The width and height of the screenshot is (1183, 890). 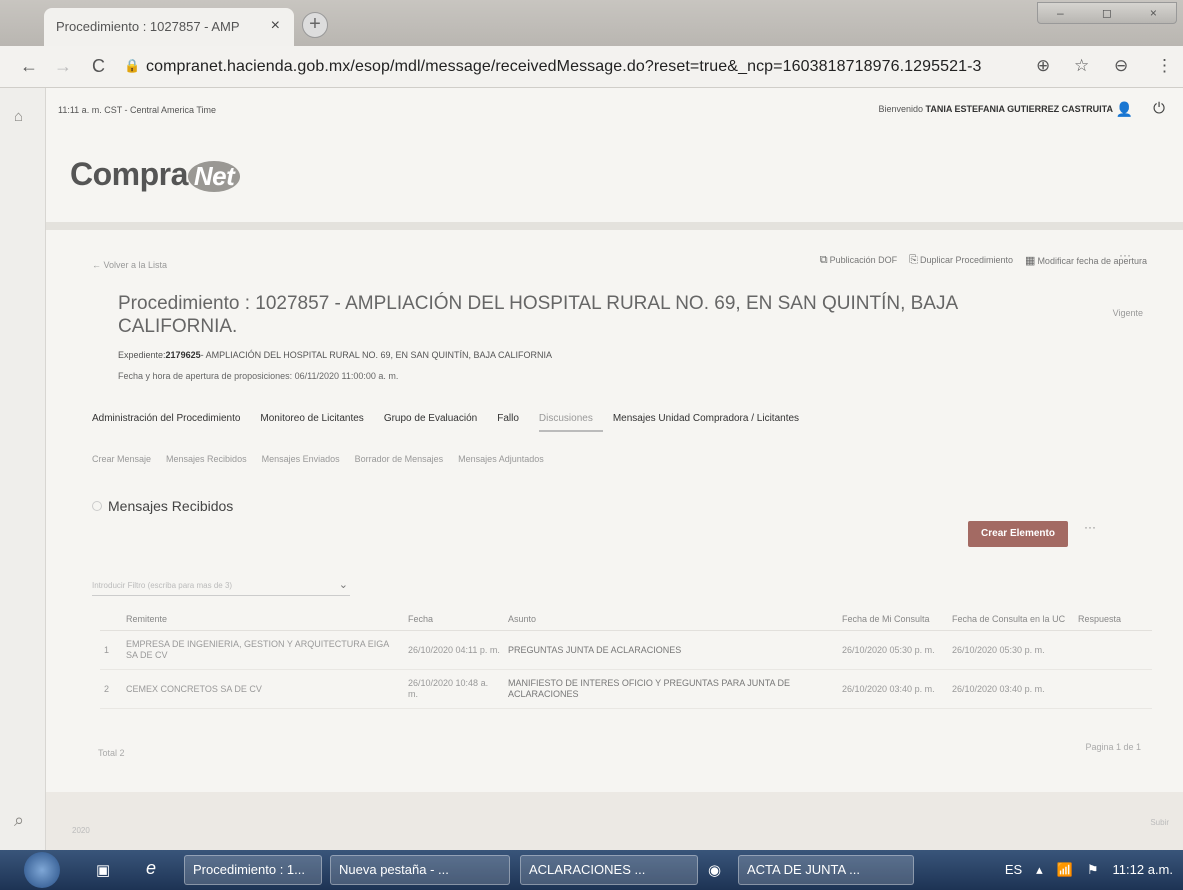 What do you see at coordinates (103, 870) in the screenshot?
I see `show-desktop-icon: ▣` at bounding box center [103, 870].